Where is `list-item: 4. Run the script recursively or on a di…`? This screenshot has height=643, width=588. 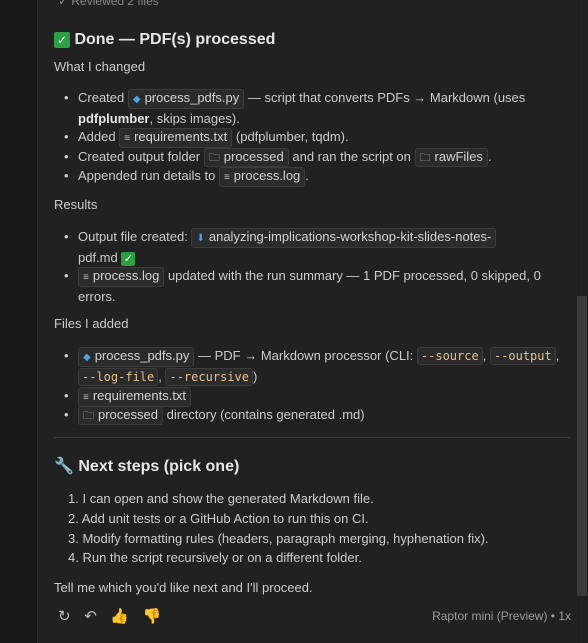
list-item: 4. Run the script recursively or on a di… is located at coordinates (215, 557).